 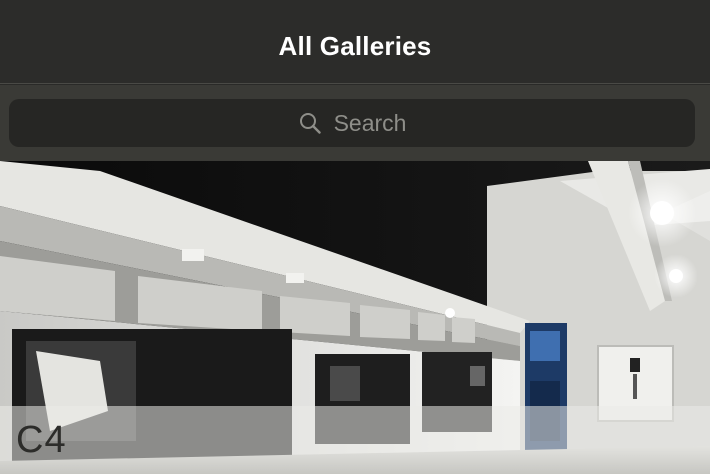 What do you see at coordinates (355, 46) in the screenshot?
I see `page-title: All Galleries` at bounding box center [355, 46].